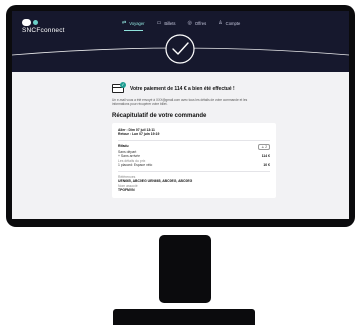  I want to click on monitor-stand-base, so click(184, 317).